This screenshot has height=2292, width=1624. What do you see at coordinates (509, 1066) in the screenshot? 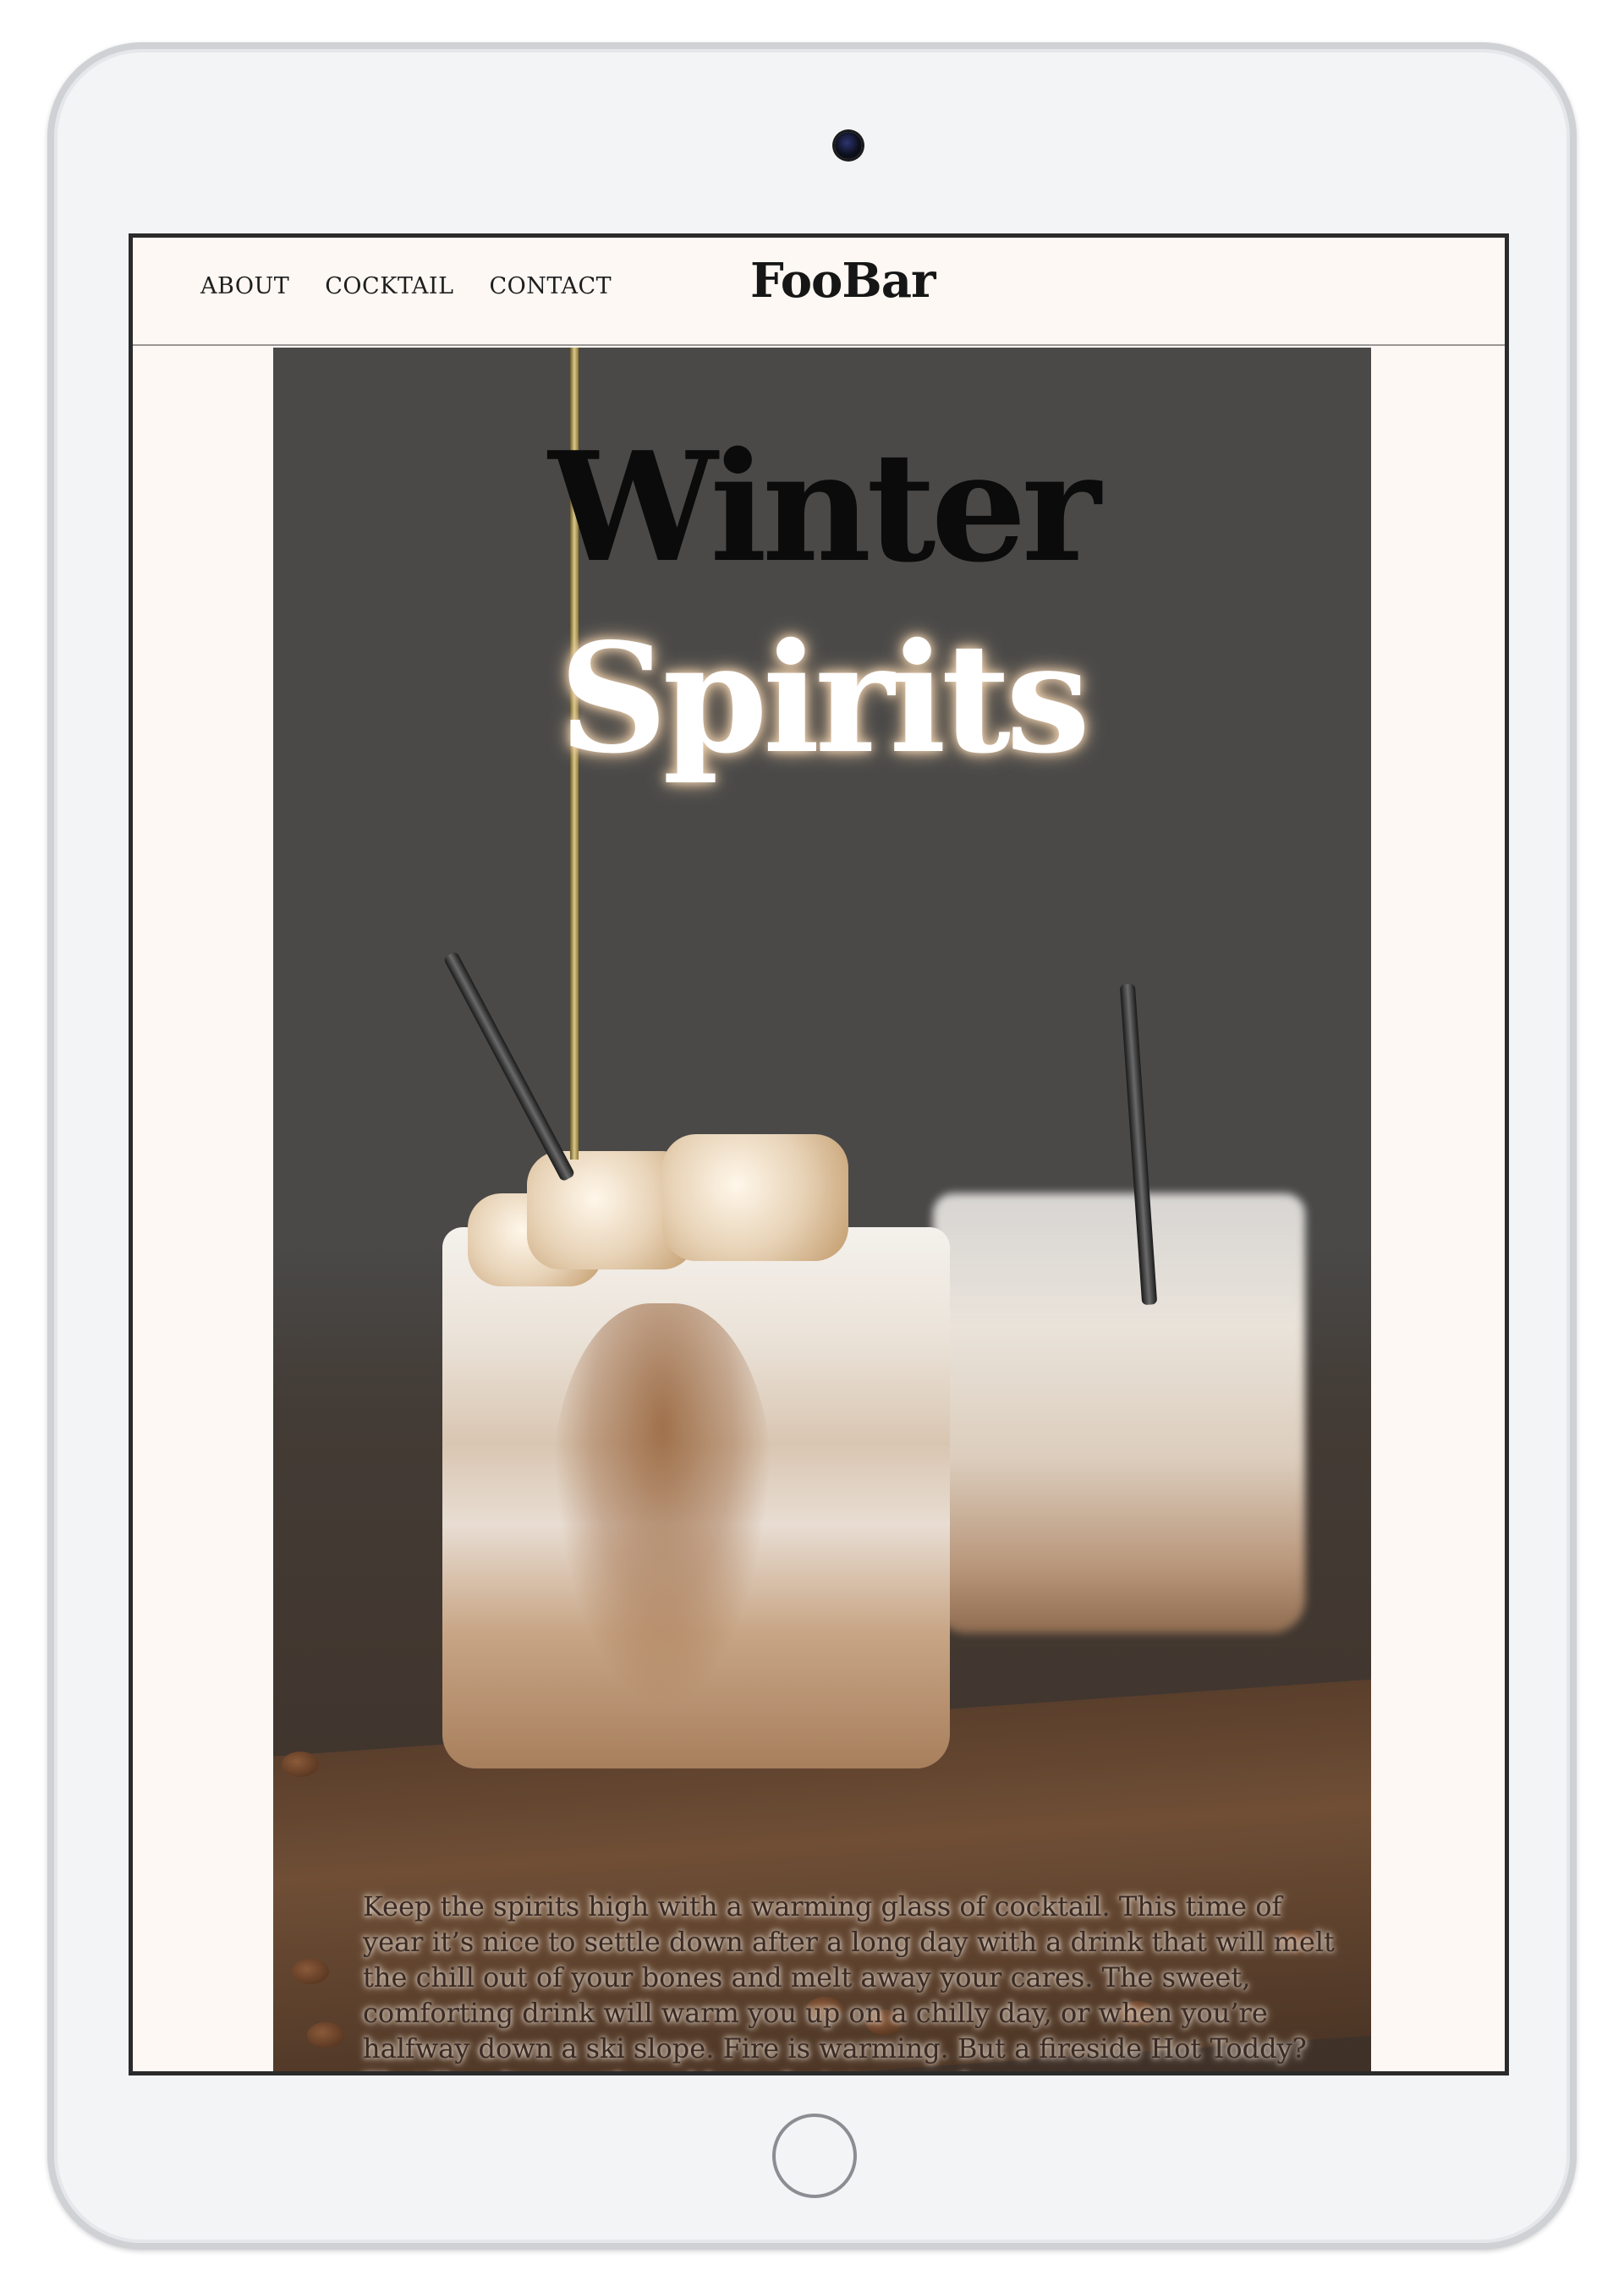
I see `left-straw-decoration` at bounding box center [509, 1066].